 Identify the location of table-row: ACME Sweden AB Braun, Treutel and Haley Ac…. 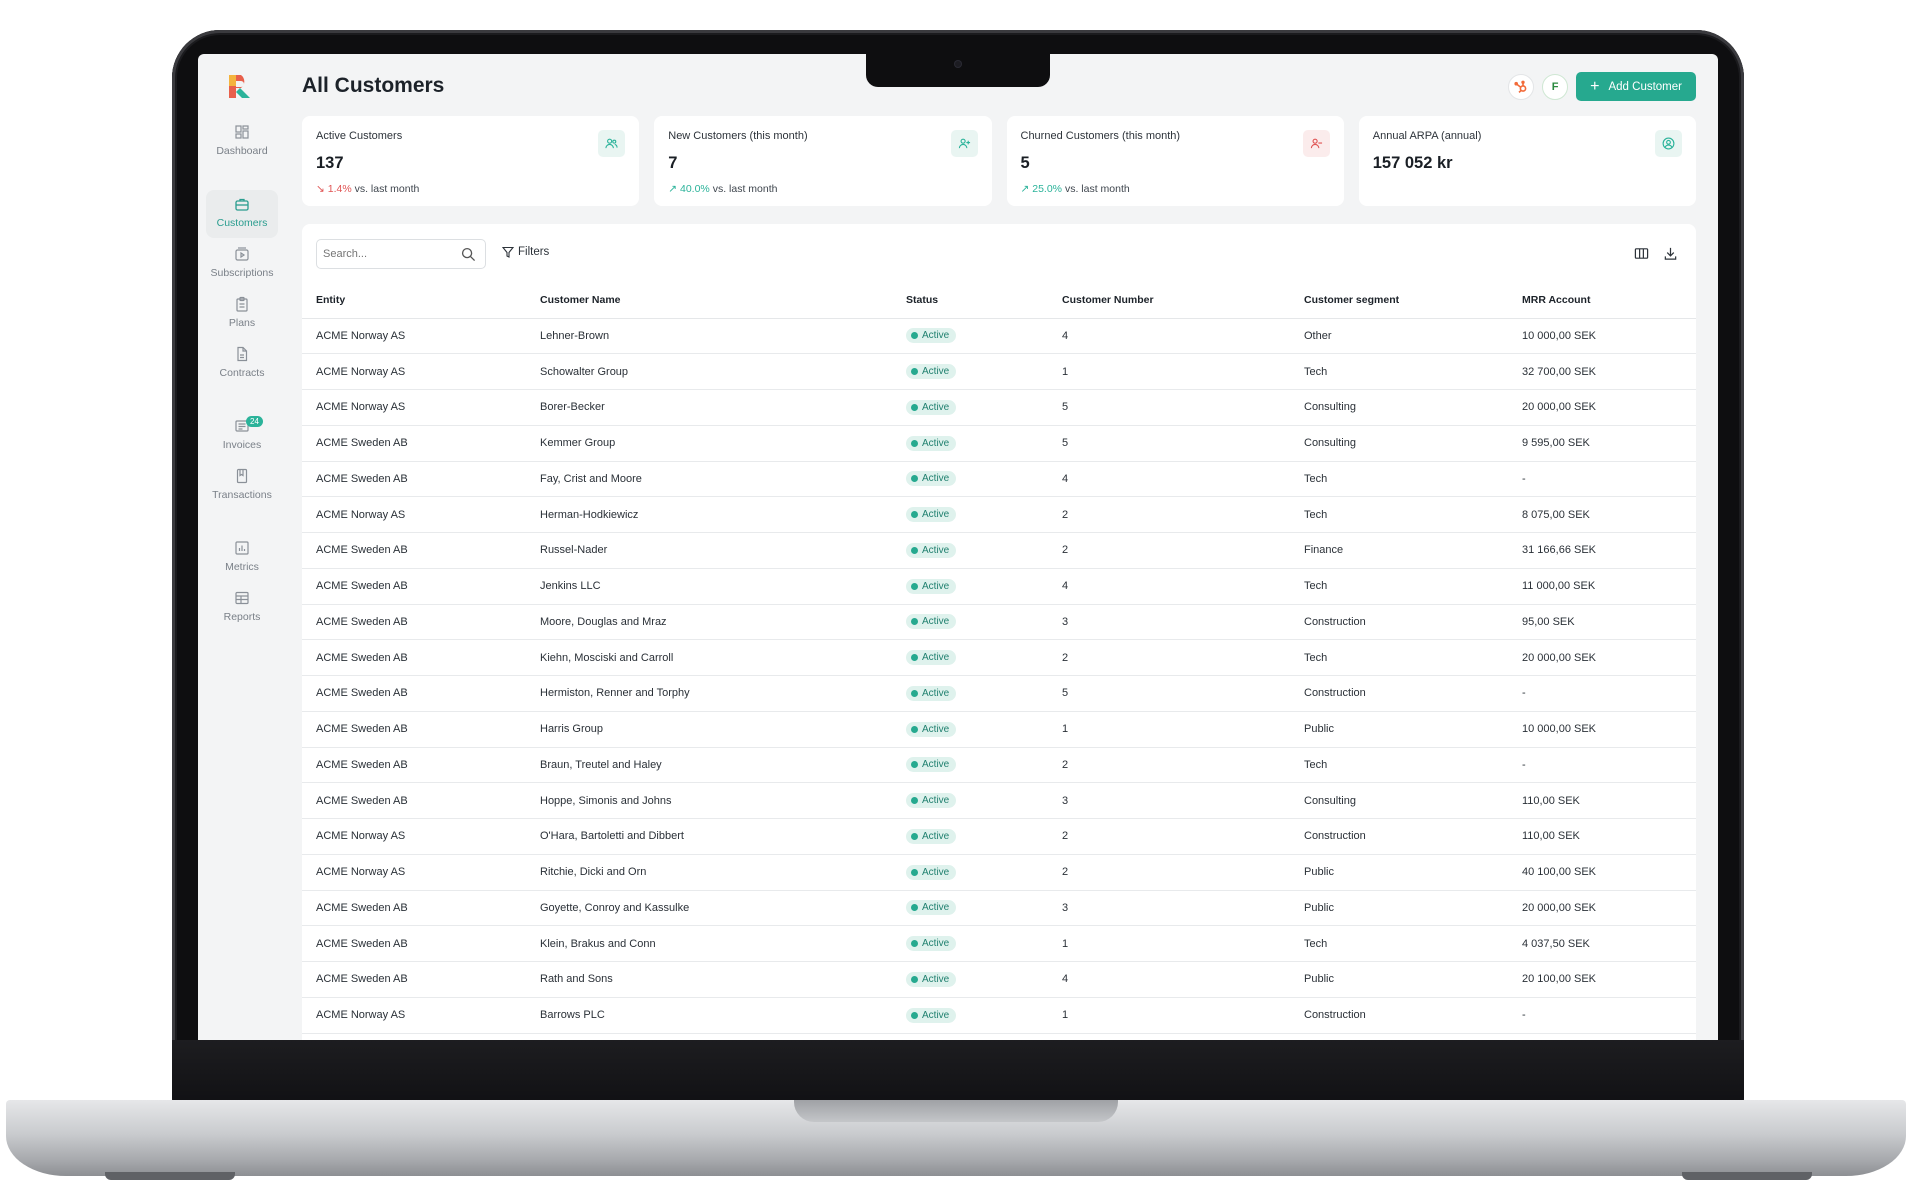
(999, 765).